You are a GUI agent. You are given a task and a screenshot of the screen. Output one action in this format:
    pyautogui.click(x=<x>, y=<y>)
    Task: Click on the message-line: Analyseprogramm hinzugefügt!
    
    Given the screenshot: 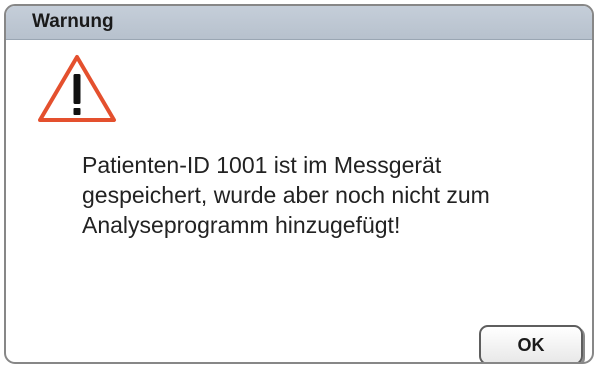 What is the action you would take?
    pyautogui.click(x=241, y=225)
    